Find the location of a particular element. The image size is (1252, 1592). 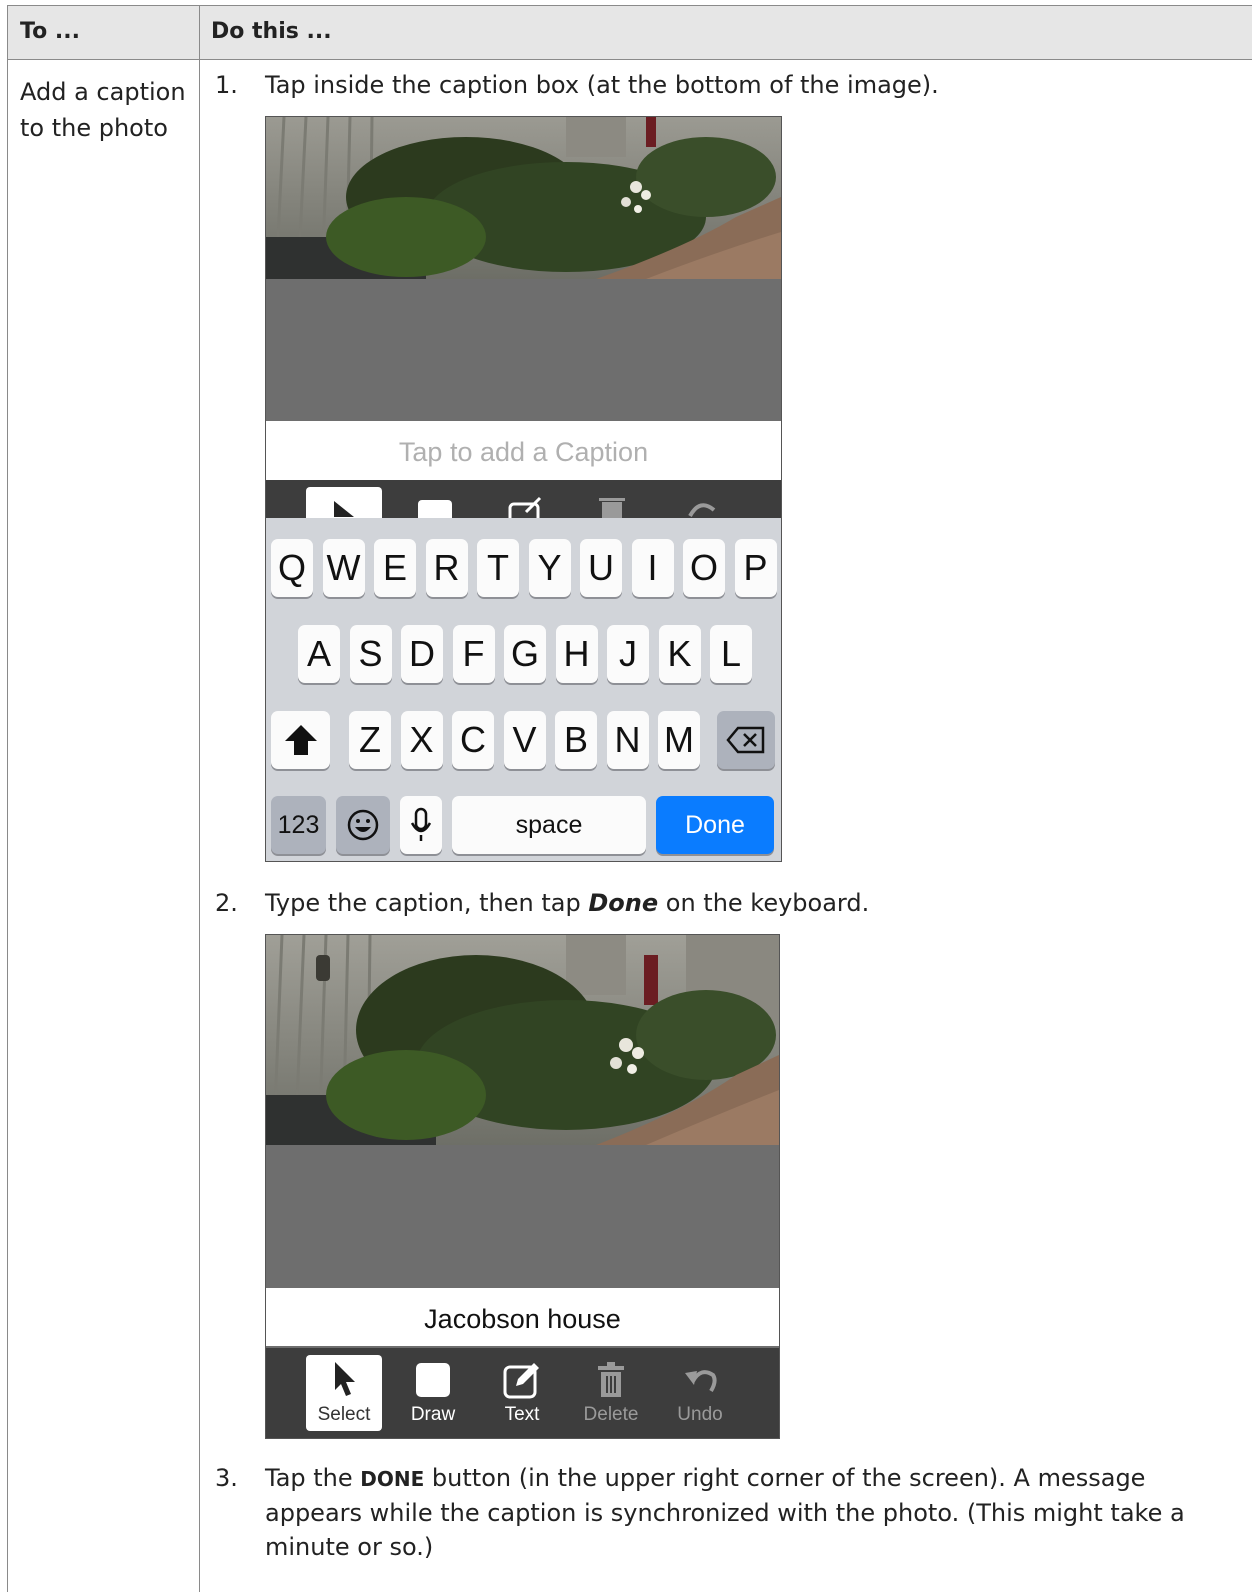

backspace-key is located at coordinates (746, 740).